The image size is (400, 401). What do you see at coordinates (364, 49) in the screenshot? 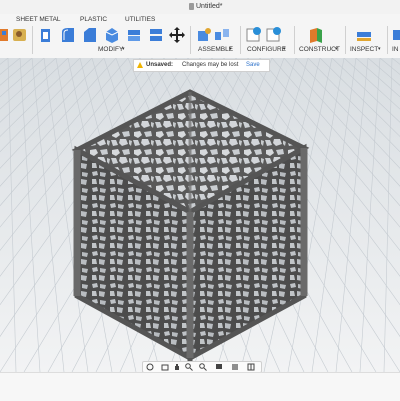
I see `inspect-menu: INSPECT` at bounding box center [364, 49].